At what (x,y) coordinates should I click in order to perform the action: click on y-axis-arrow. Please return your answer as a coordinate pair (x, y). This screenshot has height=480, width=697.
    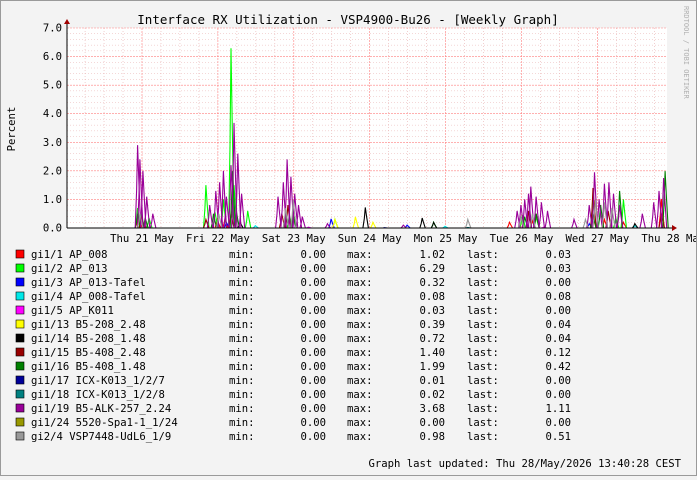
    Looking at the image, I should click on (67, 21).